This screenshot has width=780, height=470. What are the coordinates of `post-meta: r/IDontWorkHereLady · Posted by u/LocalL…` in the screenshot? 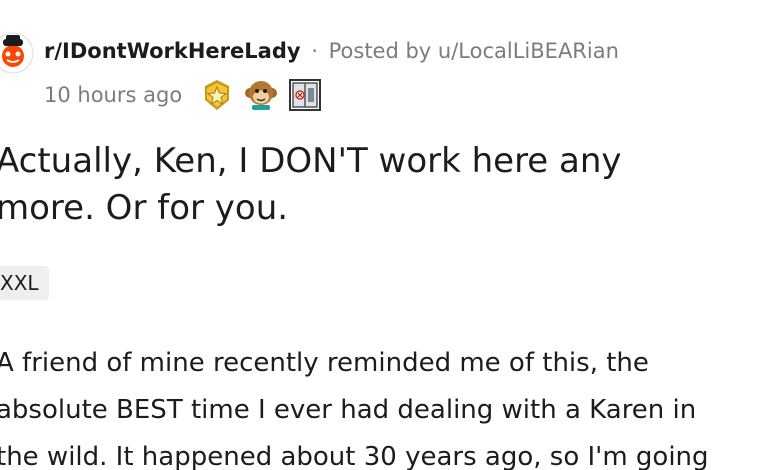 It's located at (331, 51).